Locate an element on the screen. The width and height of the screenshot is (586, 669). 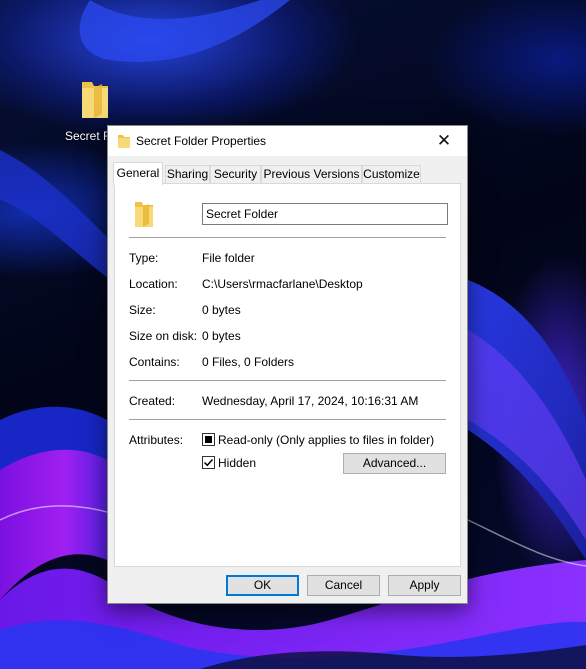
tab-customize-label: Customize is located at coordinates (391, 174).